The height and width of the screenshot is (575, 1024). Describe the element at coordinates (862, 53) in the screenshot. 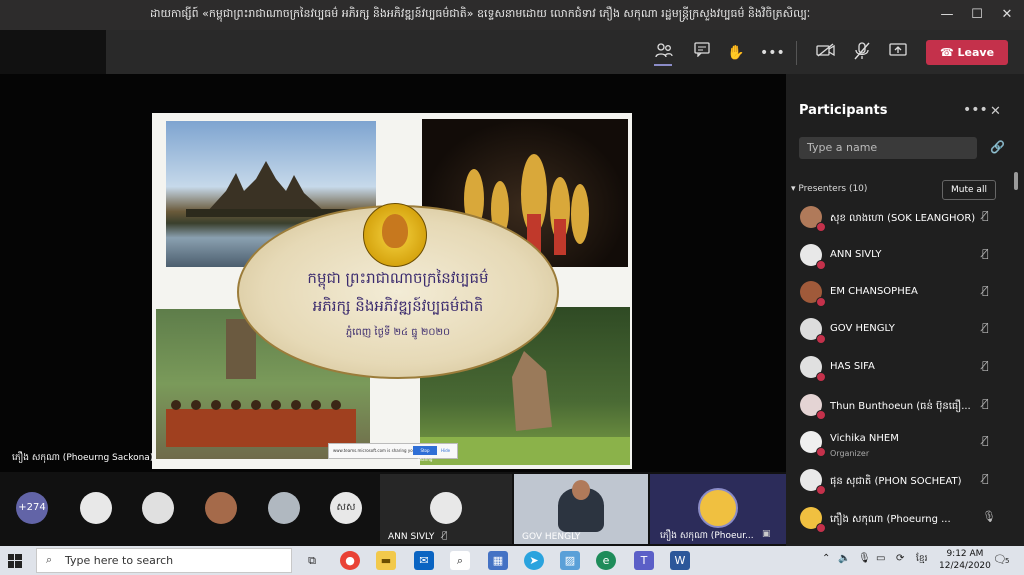

I see `mic-off-icon` at that location.